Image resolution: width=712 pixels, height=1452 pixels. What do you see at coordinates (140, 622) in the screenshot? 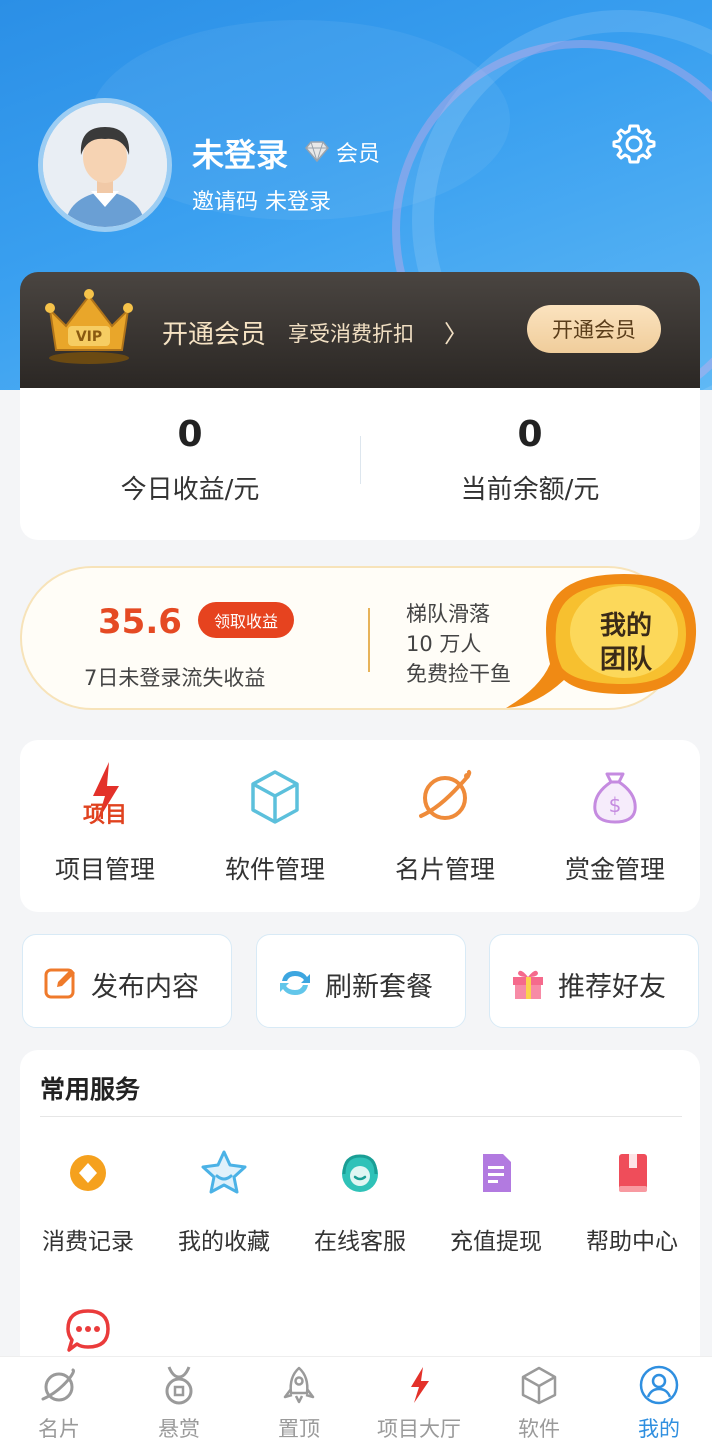
I see `lost-earnings-amount: 35.6` at bounding box center [140, 622].